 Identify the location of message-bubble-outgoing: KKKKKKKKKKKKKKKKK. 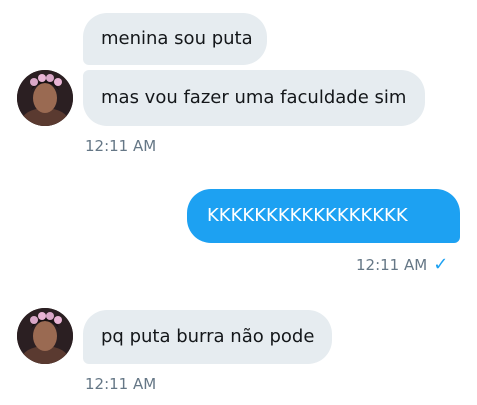
(323, 216).